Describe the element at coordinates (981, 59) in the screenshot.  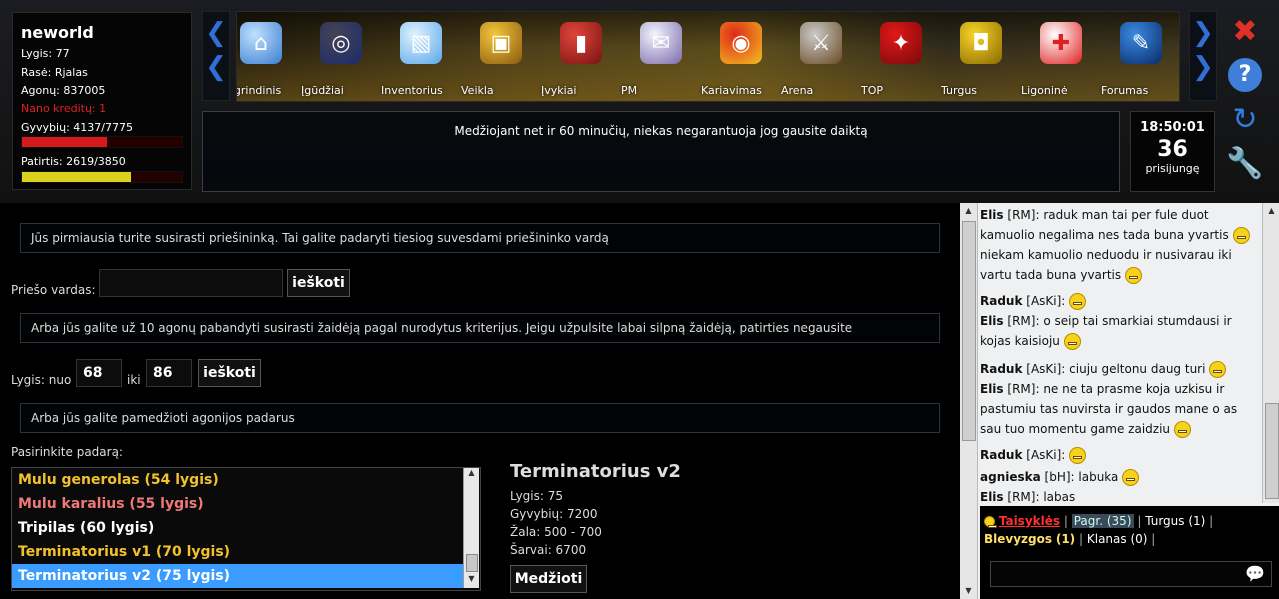
I see `nav-item-turgus: ◘ Turgus` at that location.